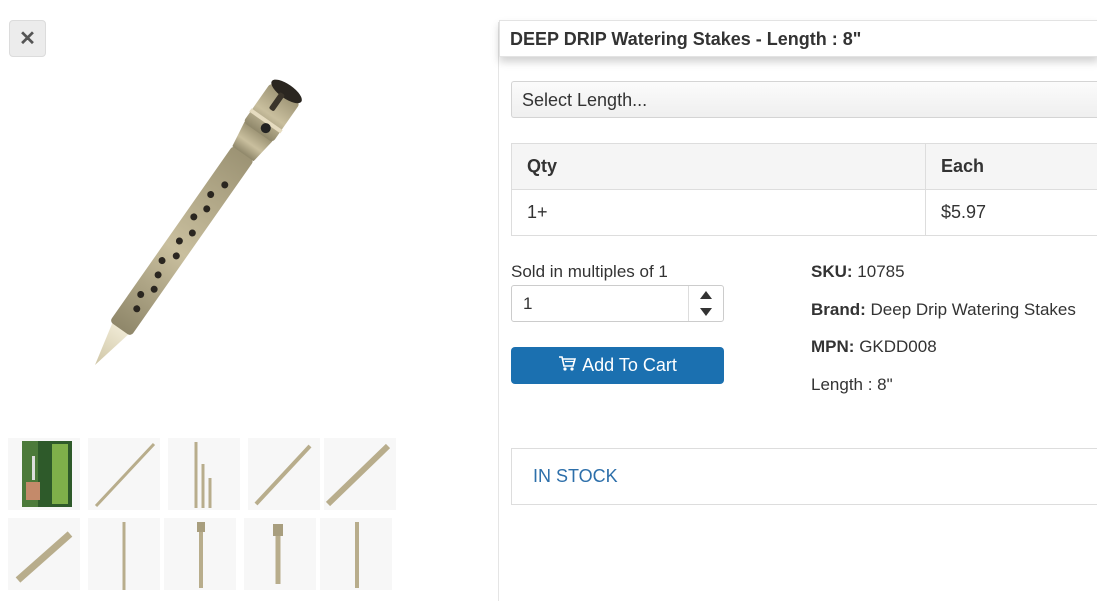  Describe the element at coordinates (852, 384) in the screenshot. I see `length-line: Length : 8"` at that location.